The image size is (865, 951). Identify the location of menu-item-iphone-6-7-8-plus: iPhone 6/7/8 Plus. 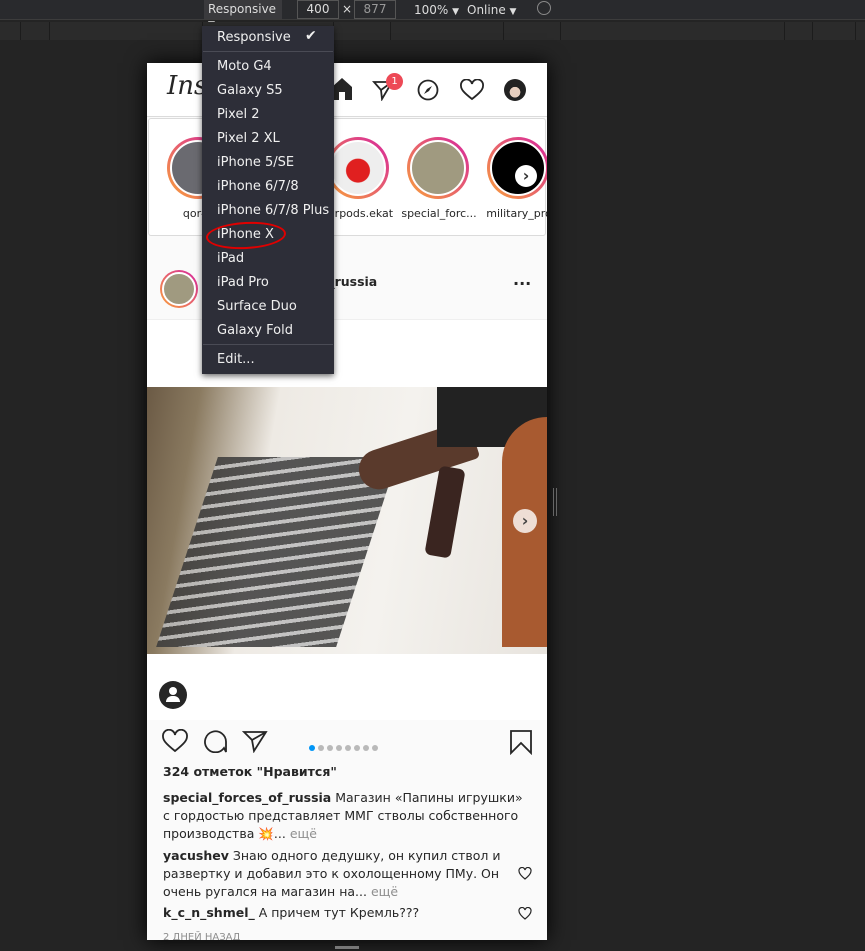
(273, 210).